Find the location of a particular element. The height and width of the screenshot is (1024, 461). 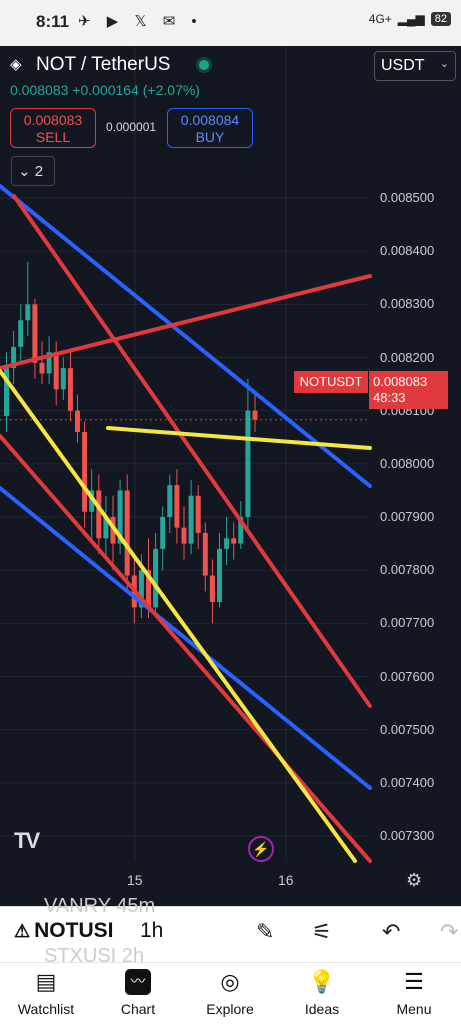

network-label: 4G+ is located at coordinates (380, 19).